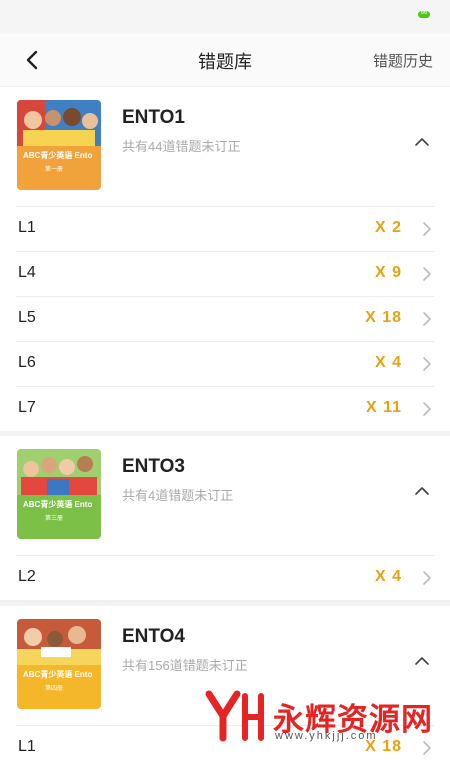  Describe the element at coordinates (27, 407) in the screenshot. I see `lesson-name: L7` at that location.